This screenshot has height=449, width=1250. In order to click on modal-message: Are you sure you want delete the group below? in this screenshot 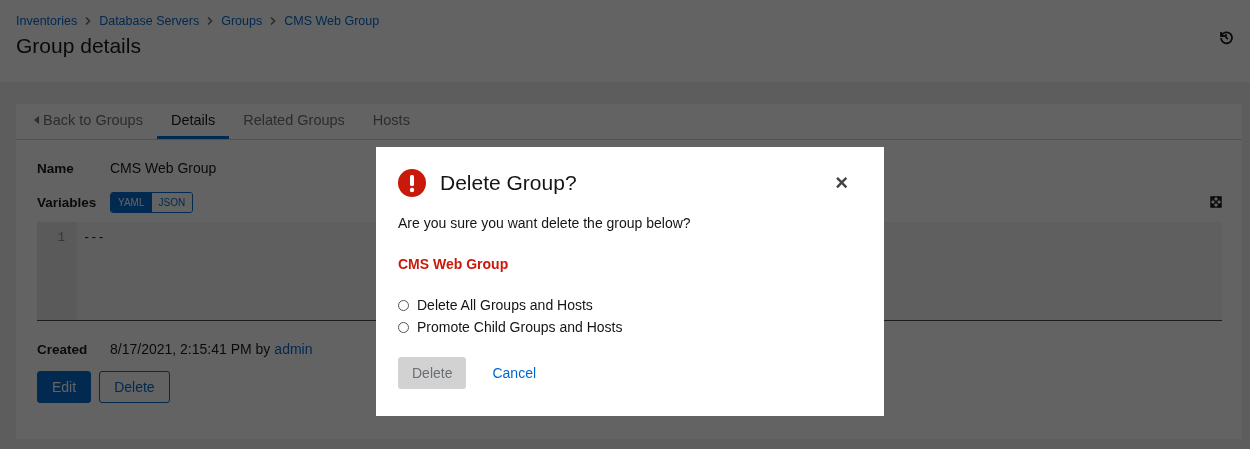, I will do `click(545, 223)`.